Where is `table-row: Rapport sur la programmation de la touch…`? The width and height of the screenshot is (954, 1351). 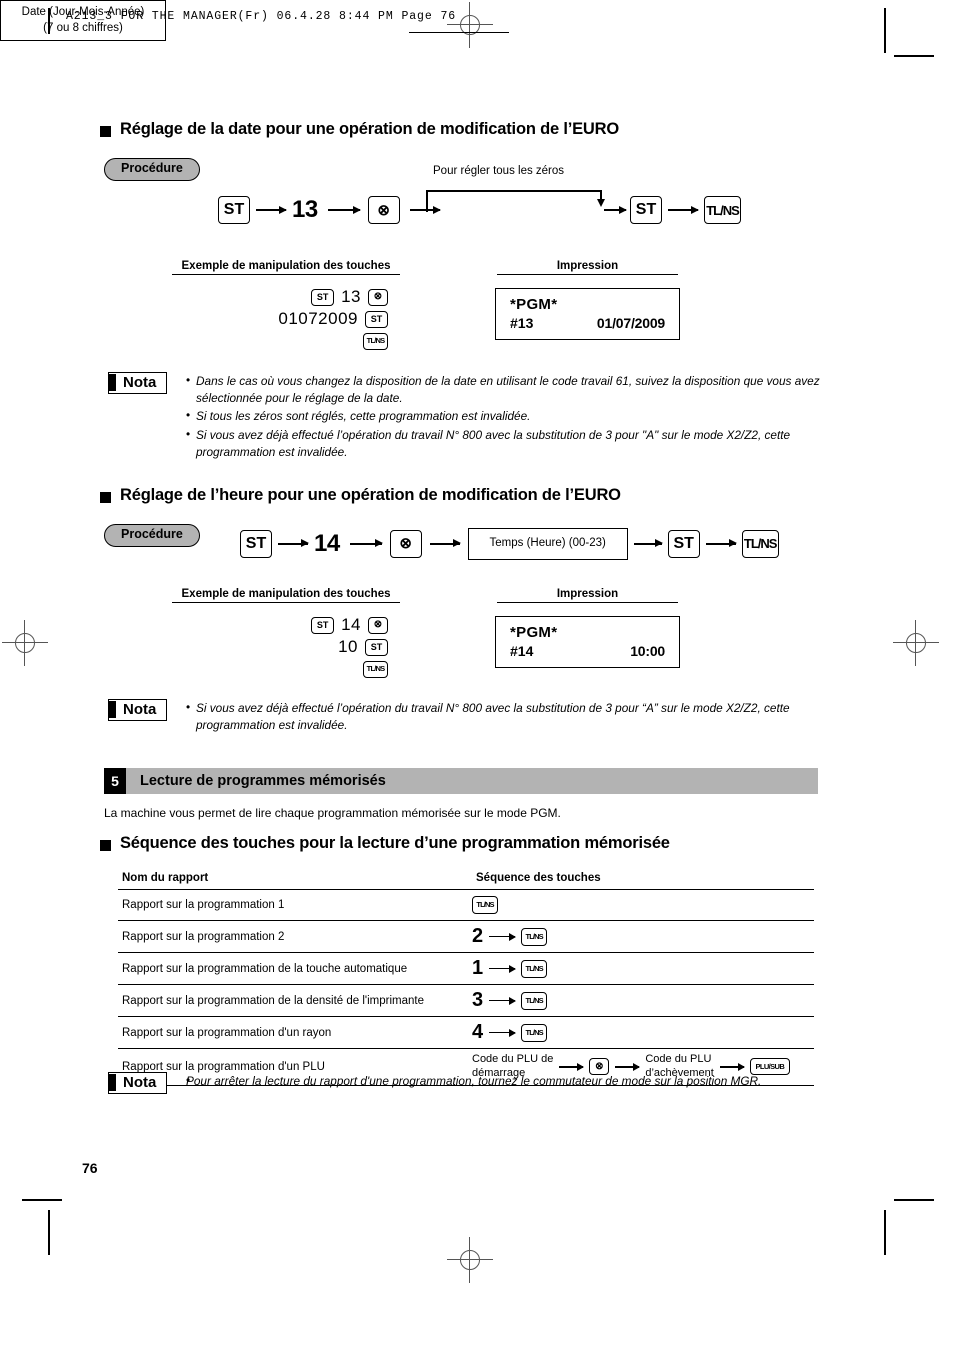
table-row: Rapport sur la programmation de la touch… is located at coordinates (466, 969).